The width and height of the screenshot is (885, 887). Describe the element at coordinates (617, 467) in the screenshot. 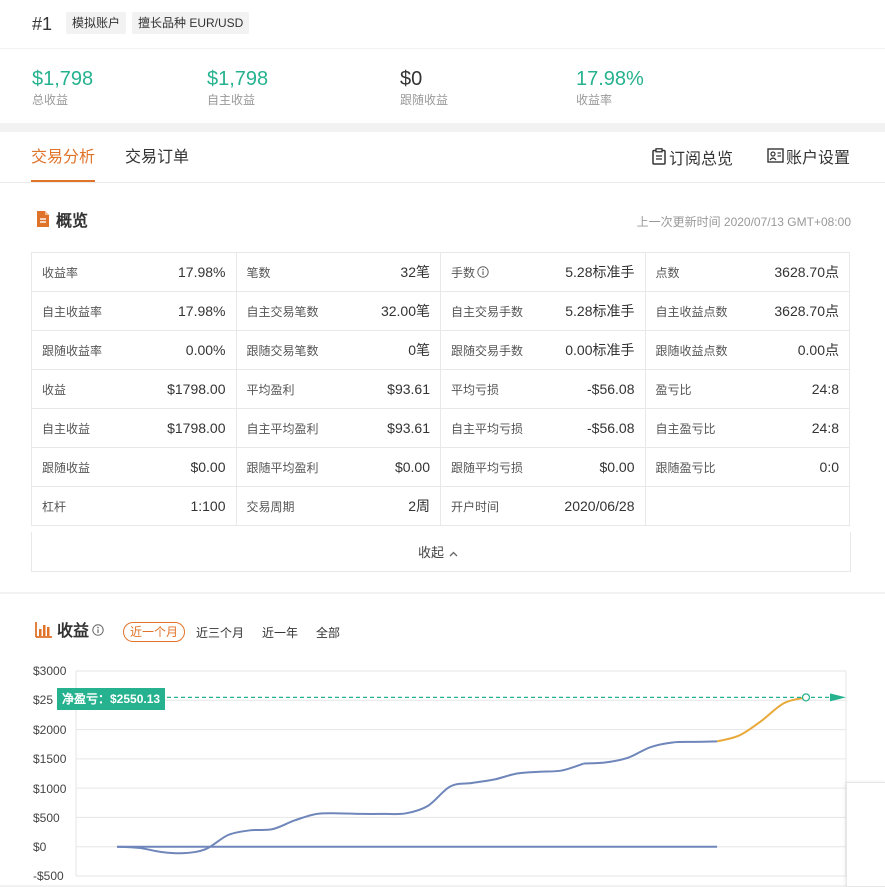

I see `metric-value: $0.00` at that location.